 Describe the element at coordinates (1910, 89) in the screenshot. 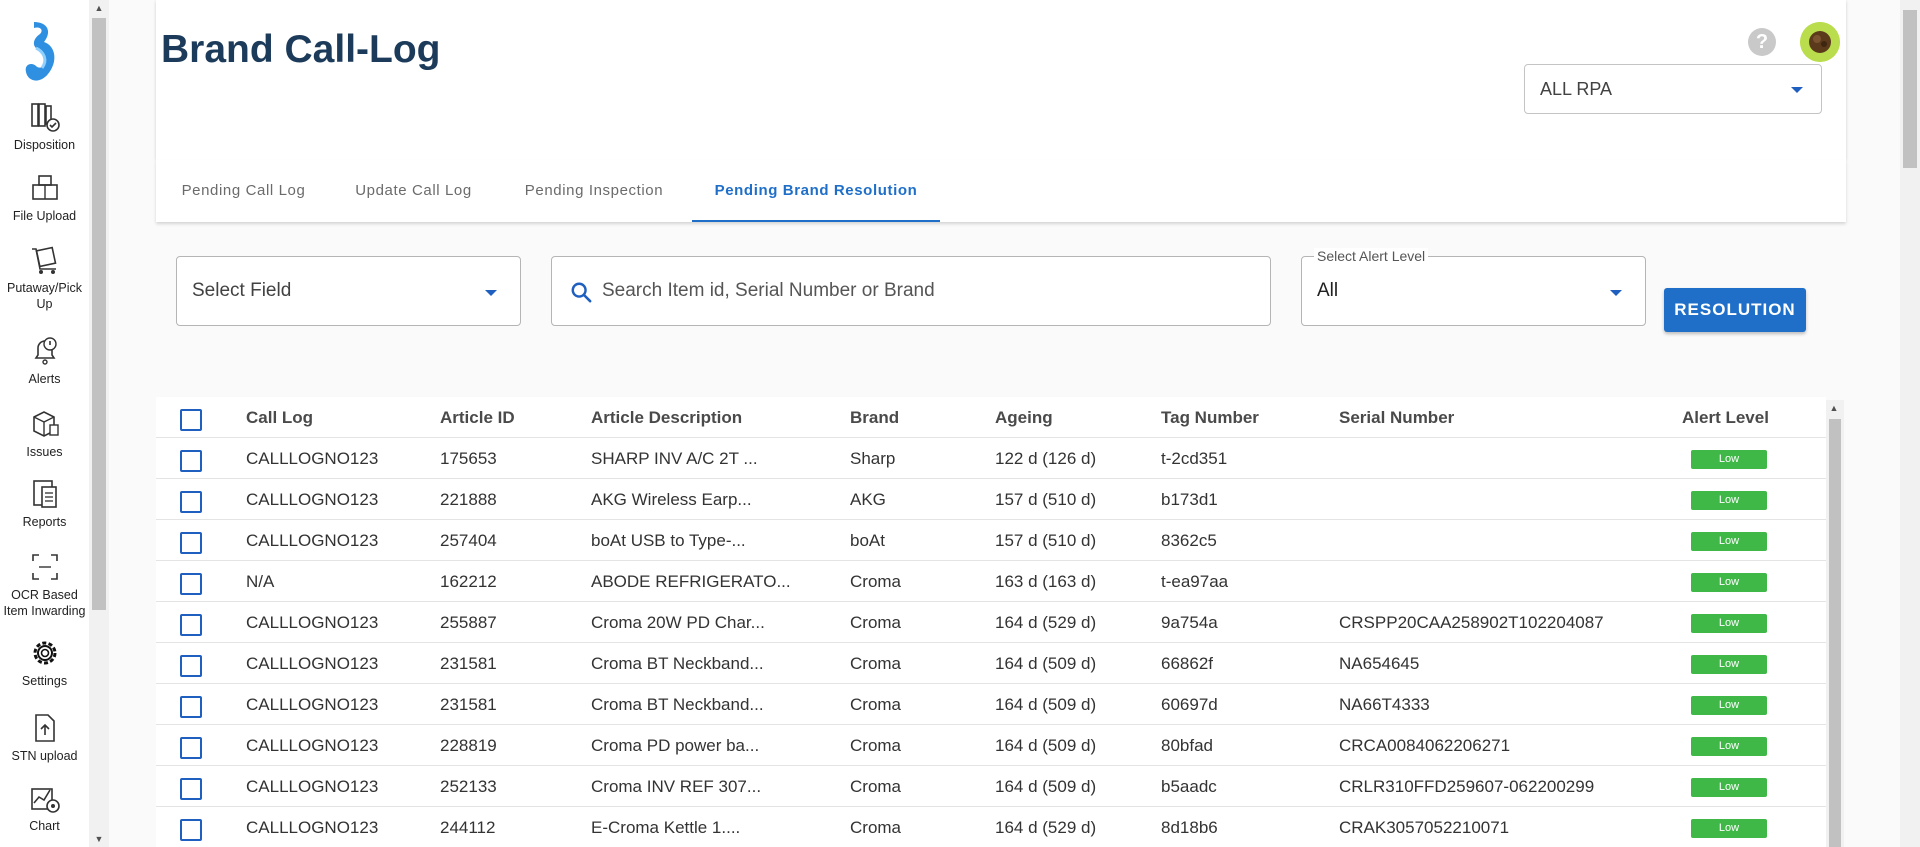

I see `page-scroll-thumb` at that location.